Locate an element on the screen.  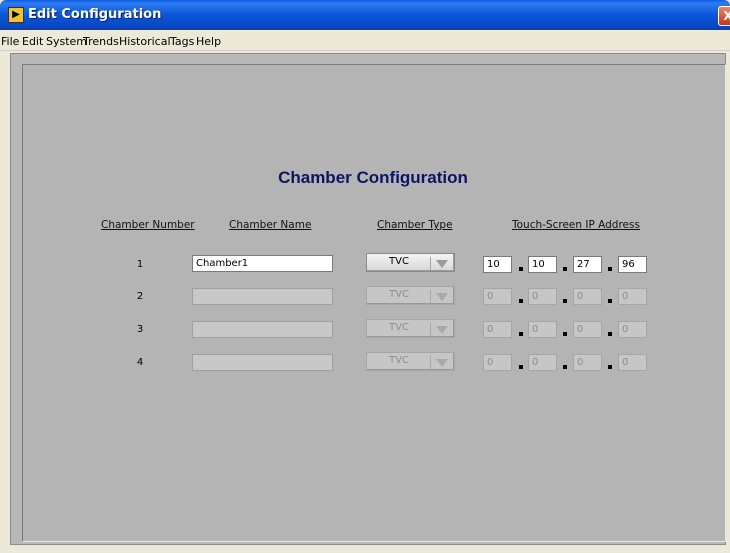
ip-octet-3-1: 0 is located at coordinates (497, 329).